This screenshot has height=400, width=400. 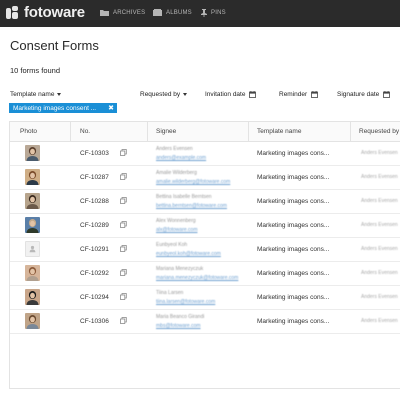 What do you see at coordinates (185, 302) in the screenshot?
I see `signee-email-link: tiina.larsen@fotoware.com` at bounding box center [185, 302].